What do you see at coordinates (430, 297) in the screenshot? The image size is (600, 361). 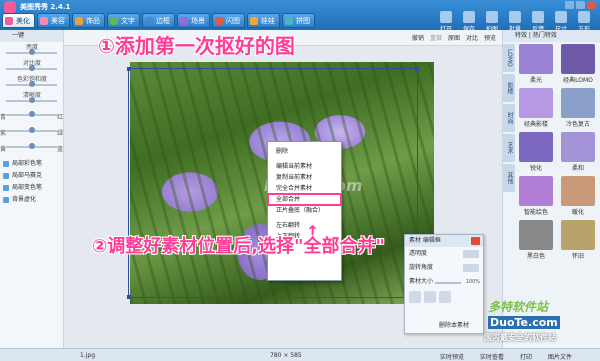 I see `layer-icon` at bounding box center [430, 297].